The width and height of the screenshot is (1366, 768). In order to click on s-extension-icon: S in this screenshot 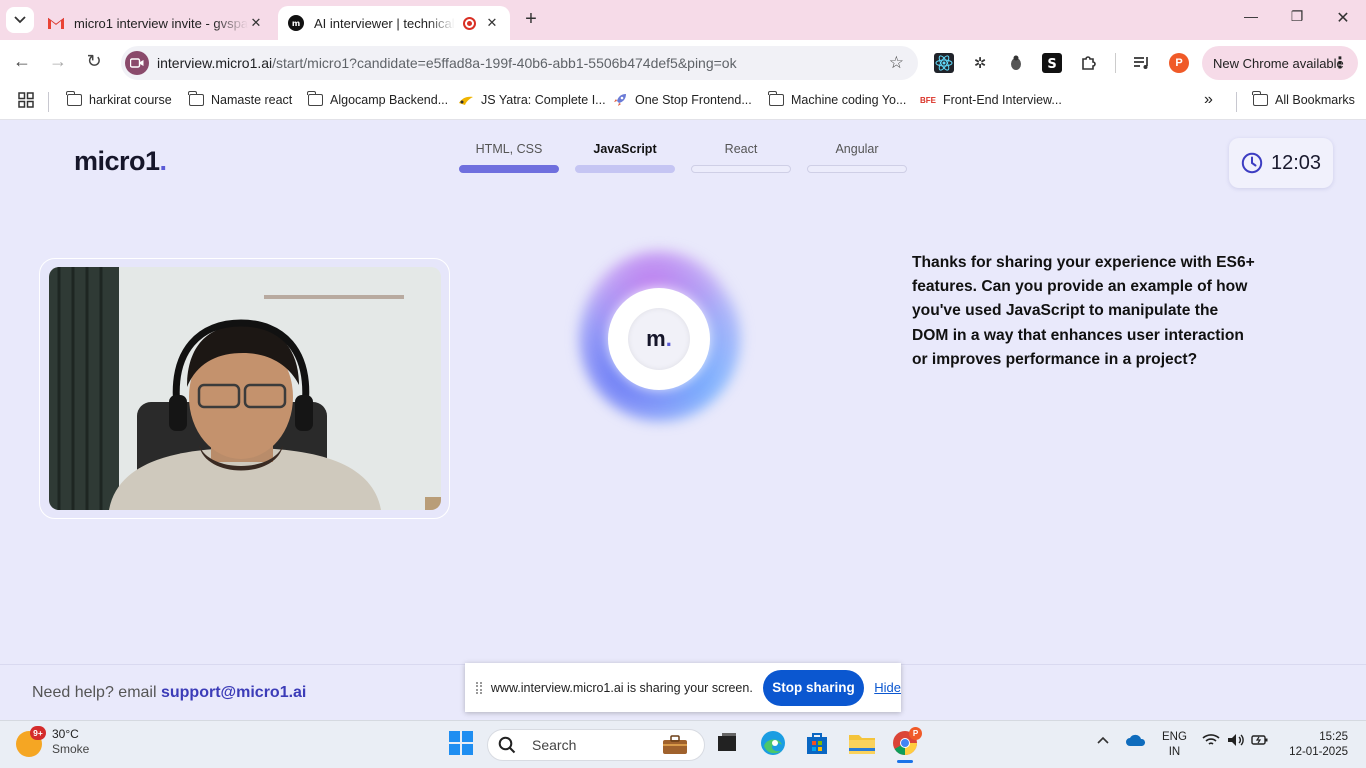, I will do `click(1052, 63)`.